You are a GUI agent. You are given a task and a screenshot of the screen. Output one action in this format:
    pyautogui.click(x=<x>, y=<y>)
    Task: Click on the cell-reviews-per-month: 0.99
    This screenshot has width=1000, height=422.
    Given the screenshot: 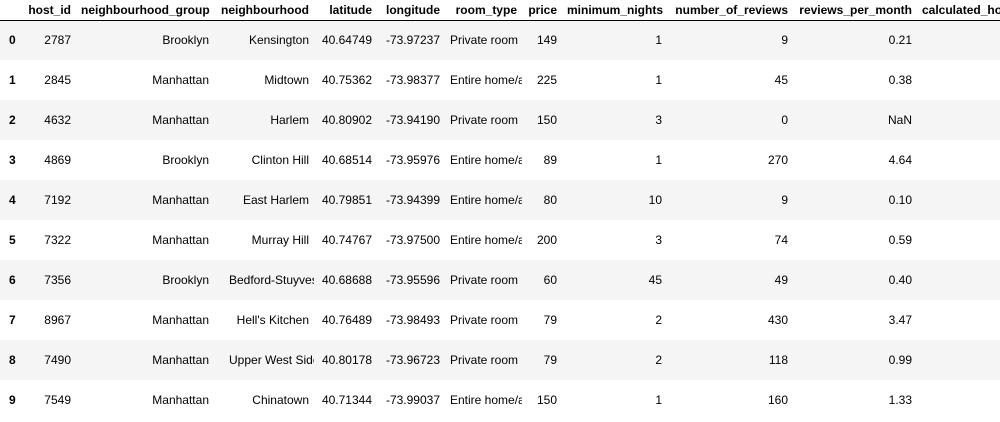 What is the action you would take?
    pyautogui.click(x=900, y=359)
    